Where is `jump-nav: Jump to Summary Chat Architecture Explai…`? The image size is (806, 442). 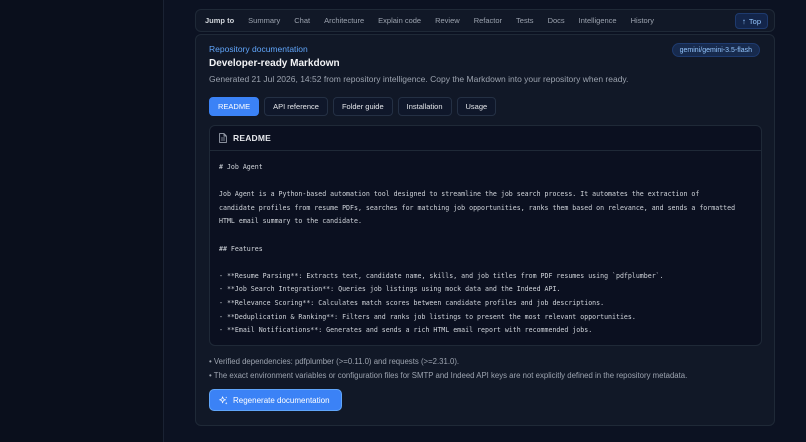 jump-nav: Jump to Summary Chat Architecture Explai… is located at coordinates (485, 20).